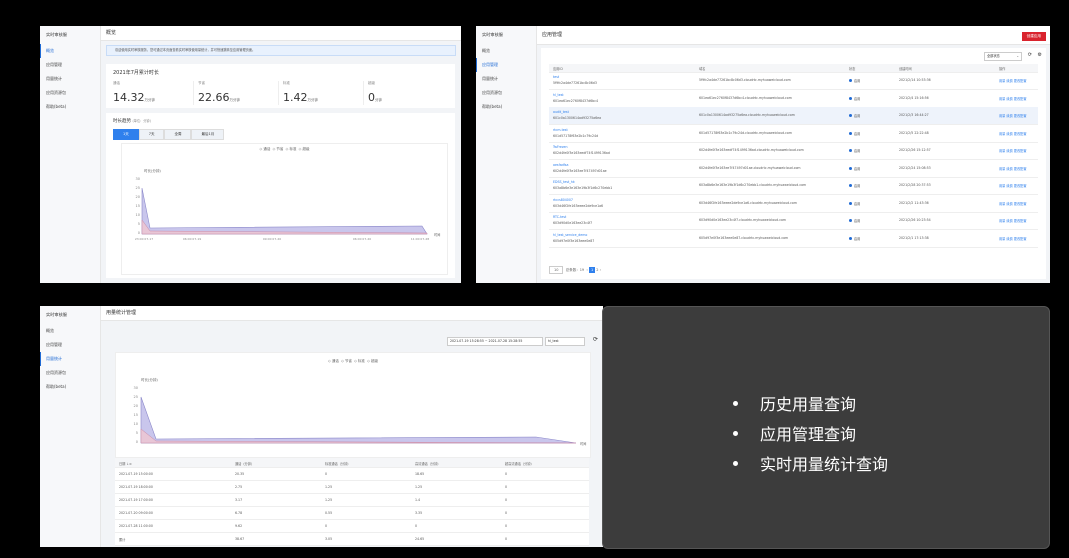 The height and width of the screenshot is (558, 1069). I want to click on tab-month: 最后1月, so click(208, 134).